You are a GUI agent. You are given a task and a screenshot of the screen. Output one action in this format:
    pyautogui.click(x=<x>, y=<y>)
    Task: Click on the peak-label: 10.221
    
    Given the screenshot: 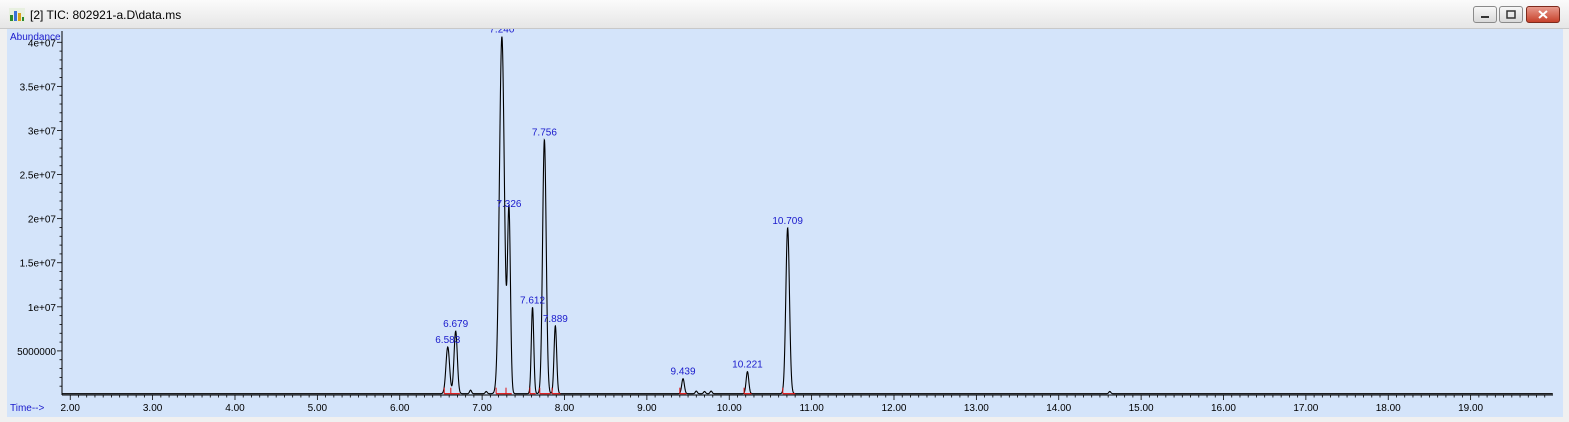 What is the action you would take?
    pyautogui.click(x=747, y=365)
    